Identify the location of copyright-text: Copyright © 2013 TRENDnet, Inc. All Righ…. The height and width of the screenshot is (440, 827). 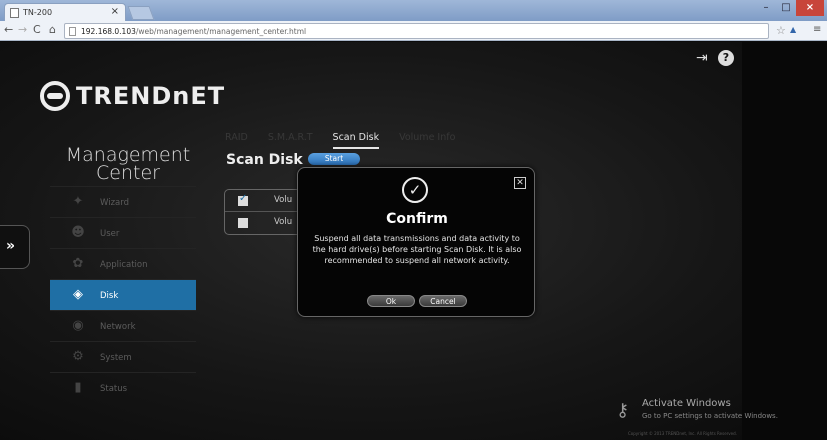
(682, 433).